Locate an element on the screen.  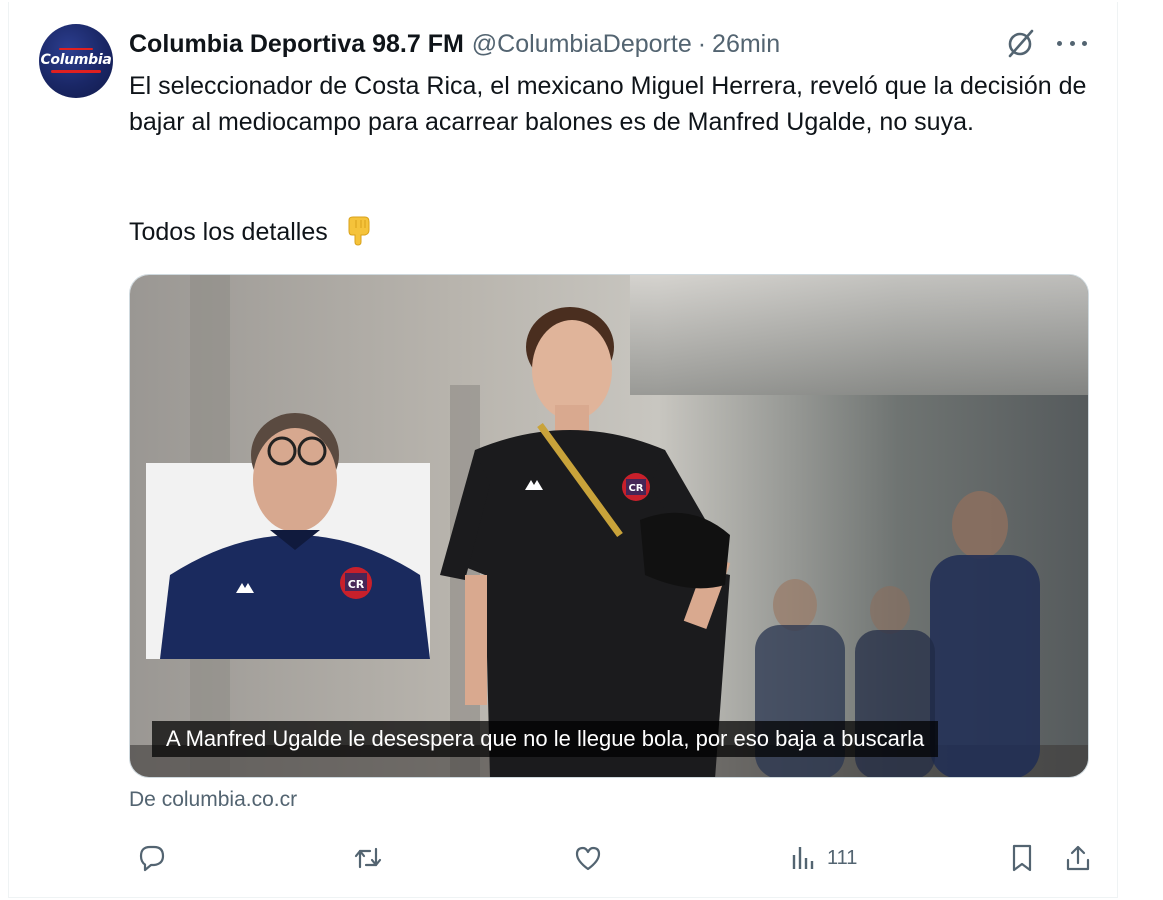
player-crest-text: CR is located at coordinates (635, 488).